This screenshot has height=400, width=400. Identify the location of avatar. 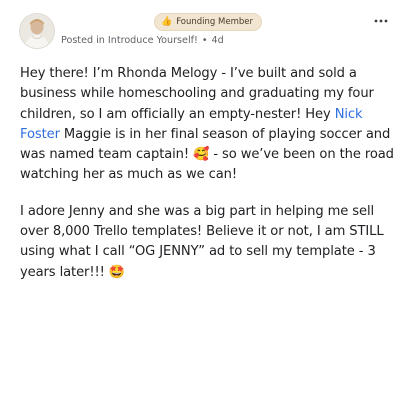
(37, 31).